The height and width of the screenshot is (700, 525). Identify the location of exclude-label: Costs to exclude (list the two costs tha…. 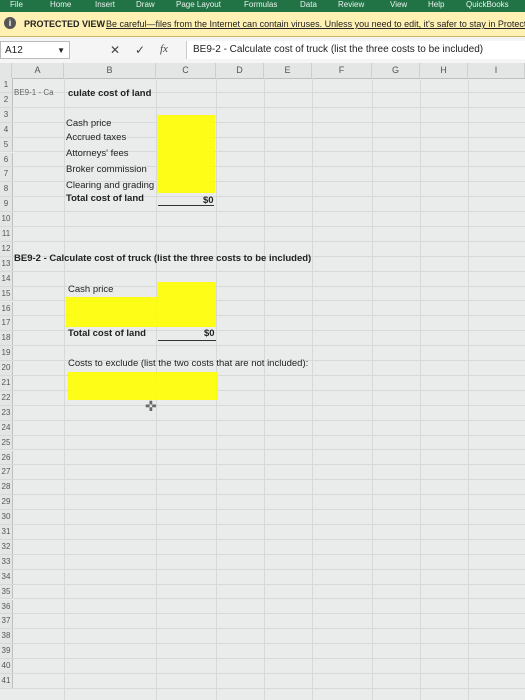
(188, 363).